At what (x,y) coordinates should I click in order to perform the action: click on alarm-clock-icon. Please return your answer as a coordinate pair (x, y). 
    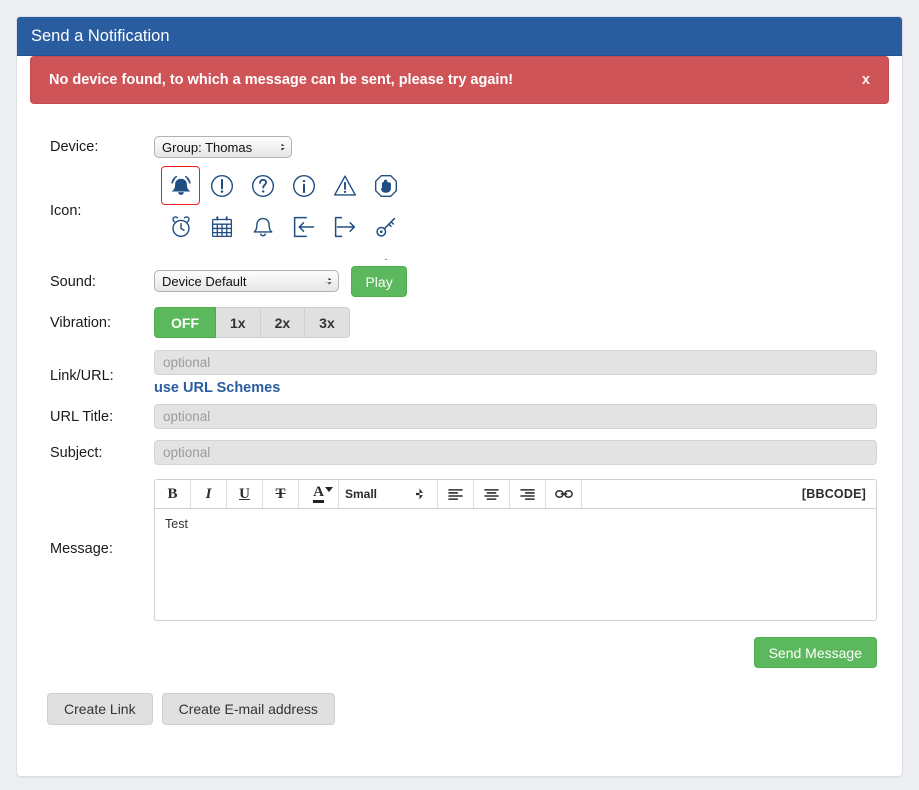
    Looking at the image, I should click on (180, 226).